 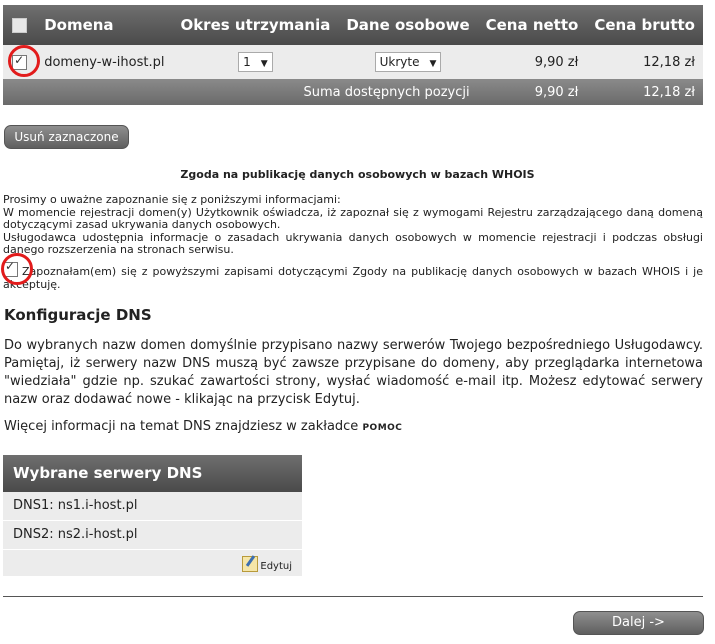 I want to click on dns-server-row: DNS1: ns1.i-host.pl, so click(x=152, y=506).